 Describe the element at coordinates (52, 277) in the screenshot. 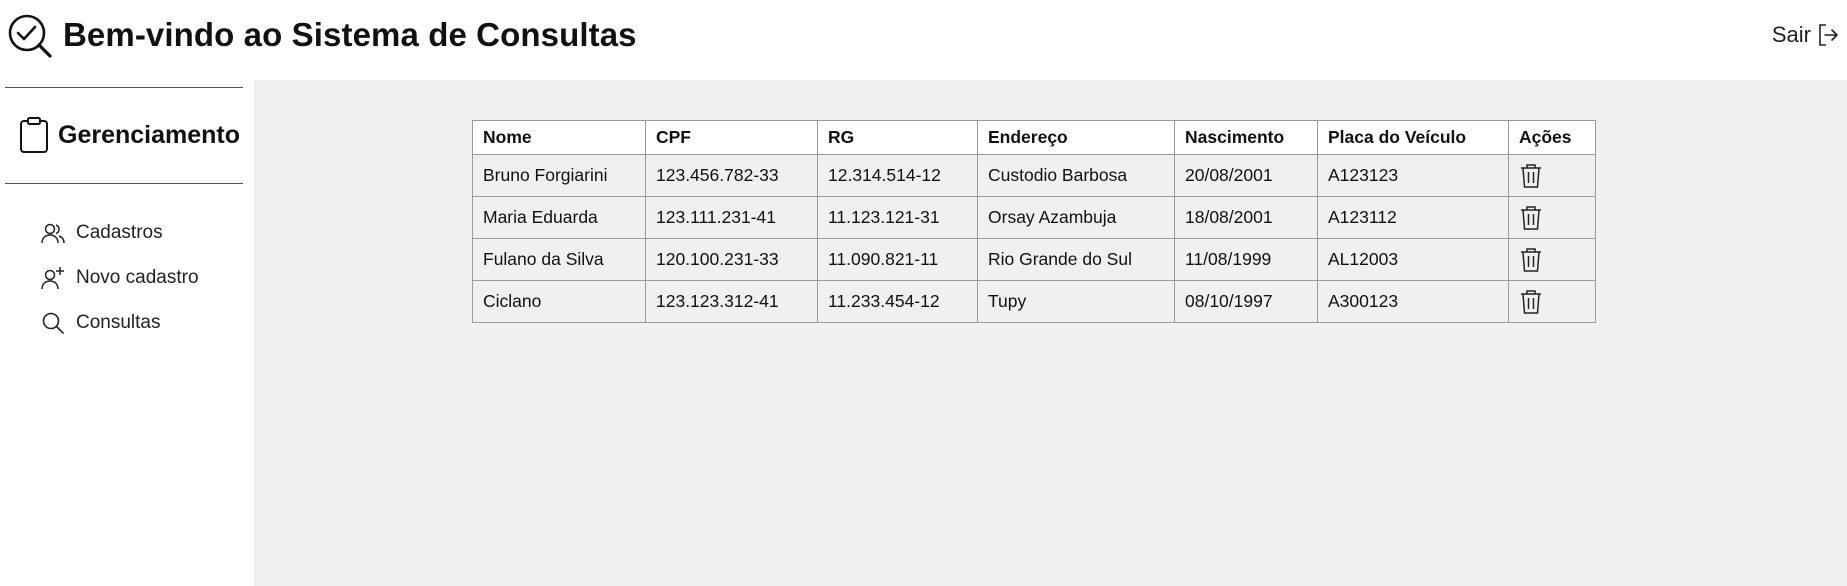

I see `user-plus-icon` at that location.